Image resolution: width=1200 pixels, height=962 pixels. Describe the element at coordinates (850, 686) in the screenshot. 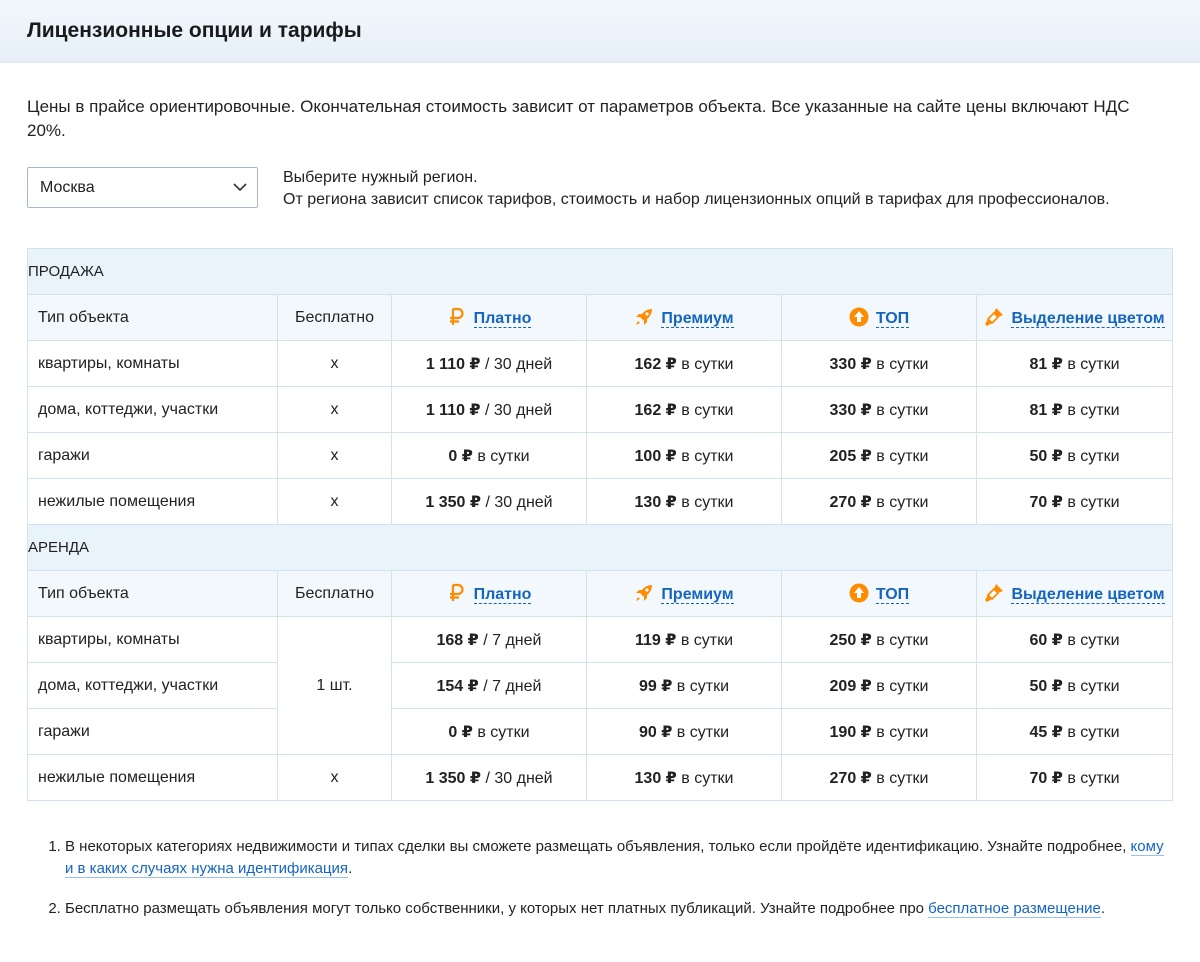

I see `price-amount: 209 ₽` at that location.